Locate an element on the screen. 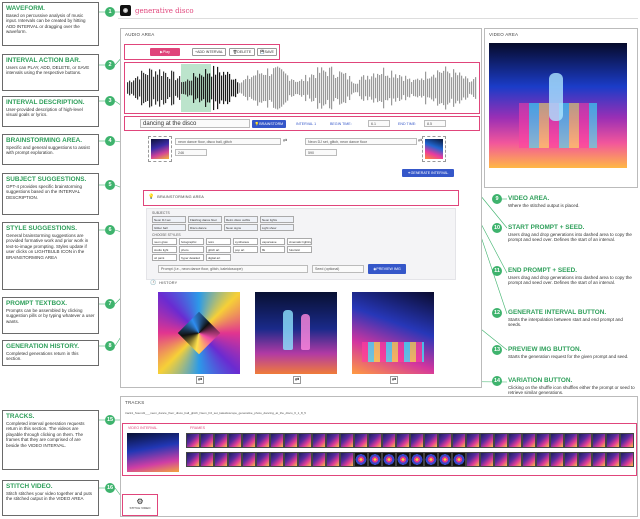 This screenshot has height=519, width=640. add-interval-button: + ADD INTERVAL is located at coordinates (209, 52).